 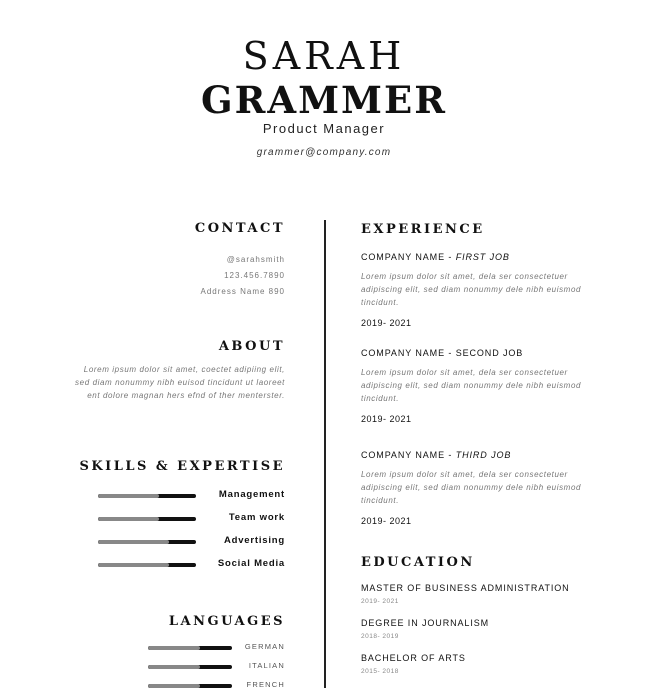 What do you see at coordinates (489, 353) in the screenshot?
I see `job-role: SECOND JOB` at bounding box center [489, 353].